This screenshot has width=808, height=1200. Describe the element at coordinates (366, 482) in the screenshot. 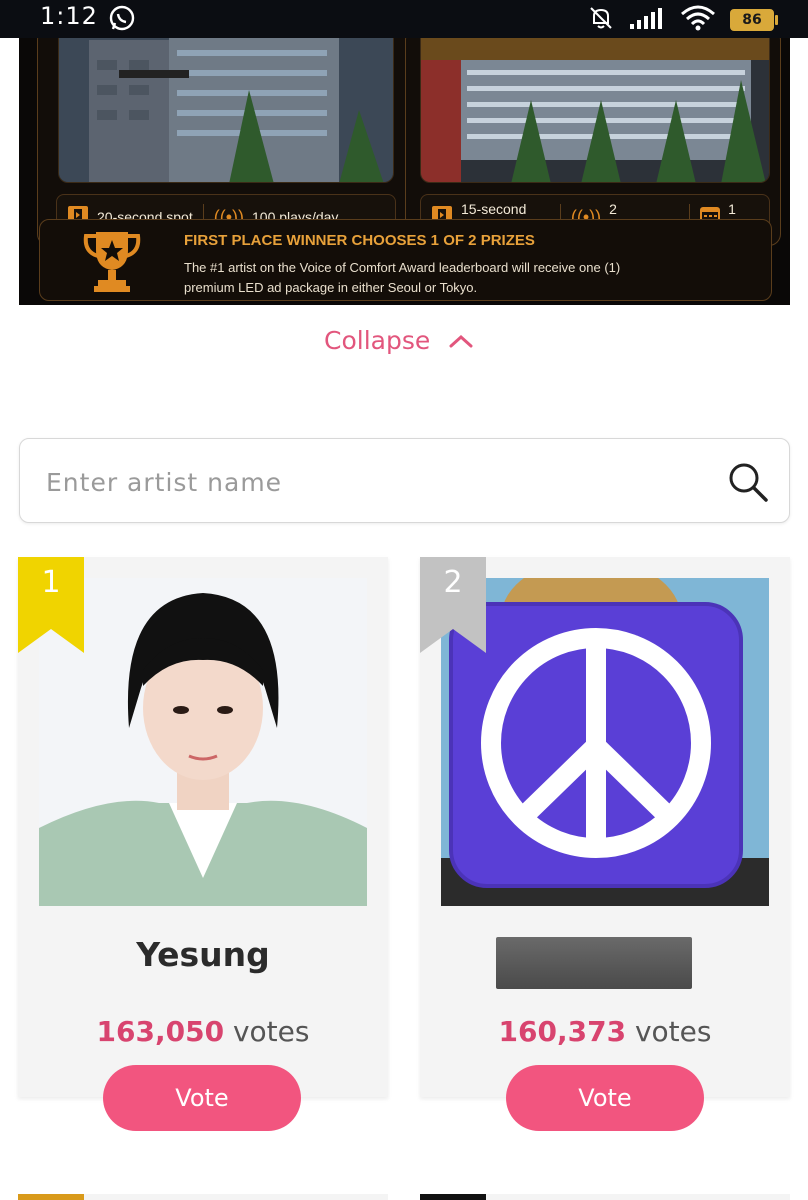

I see `artist-search-input` at that location.